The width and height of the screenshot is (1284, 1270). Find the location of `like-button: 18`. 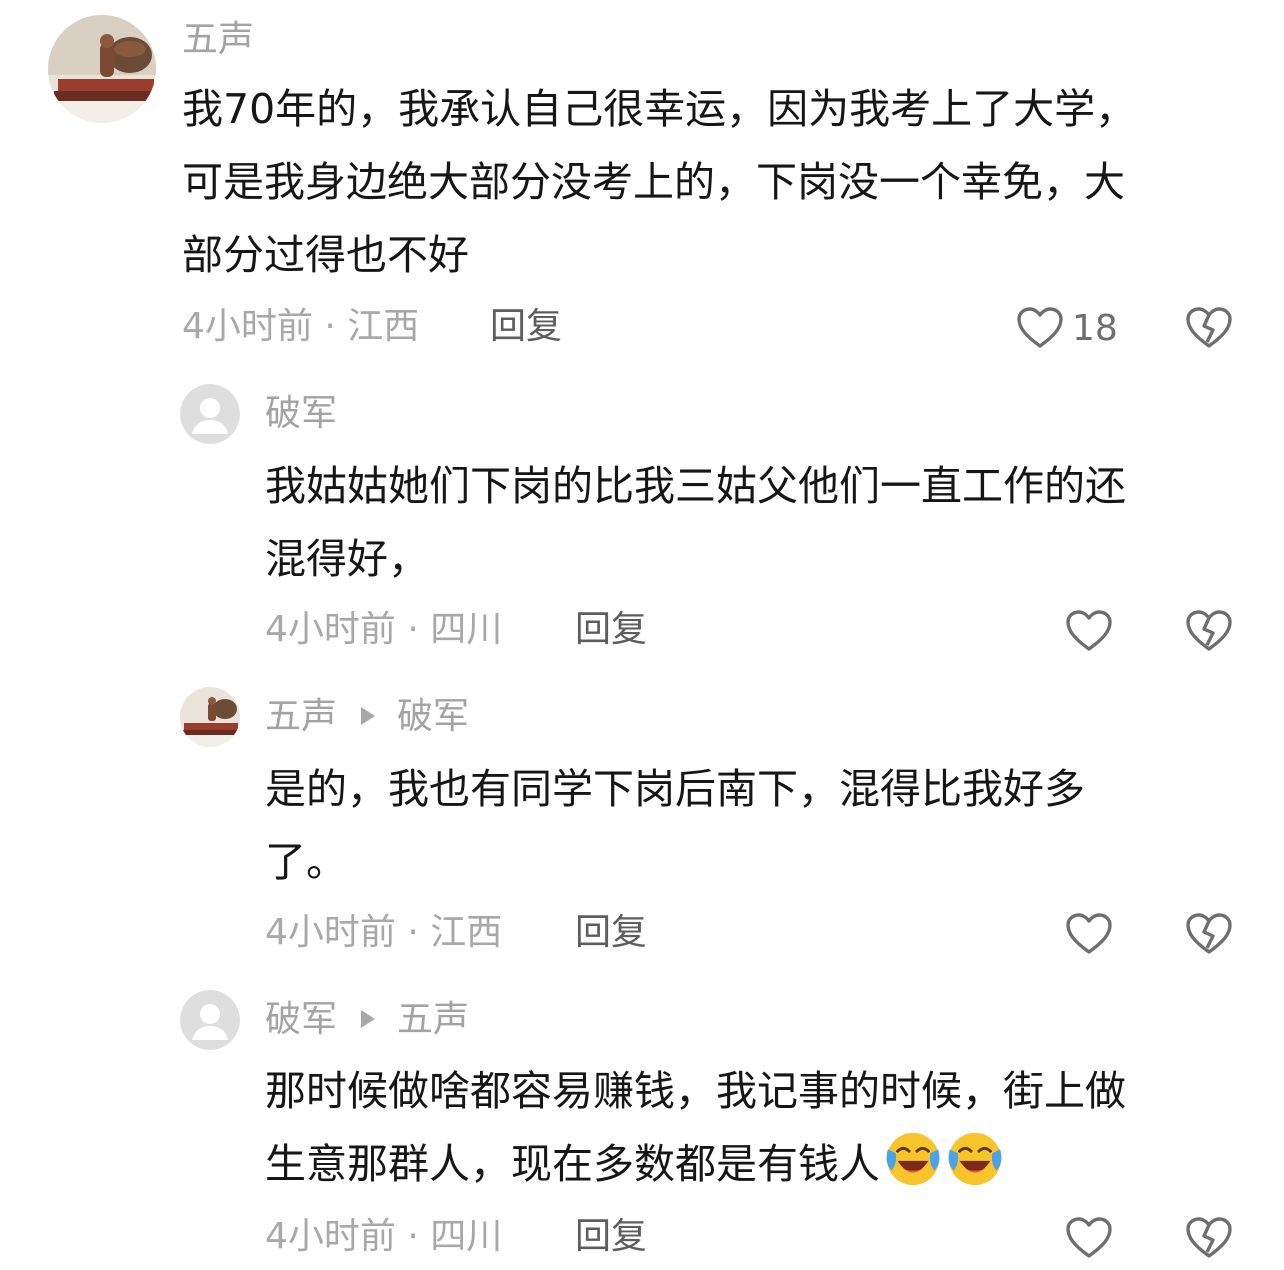

like-button: 18 is located at coordinates (1067, 328).